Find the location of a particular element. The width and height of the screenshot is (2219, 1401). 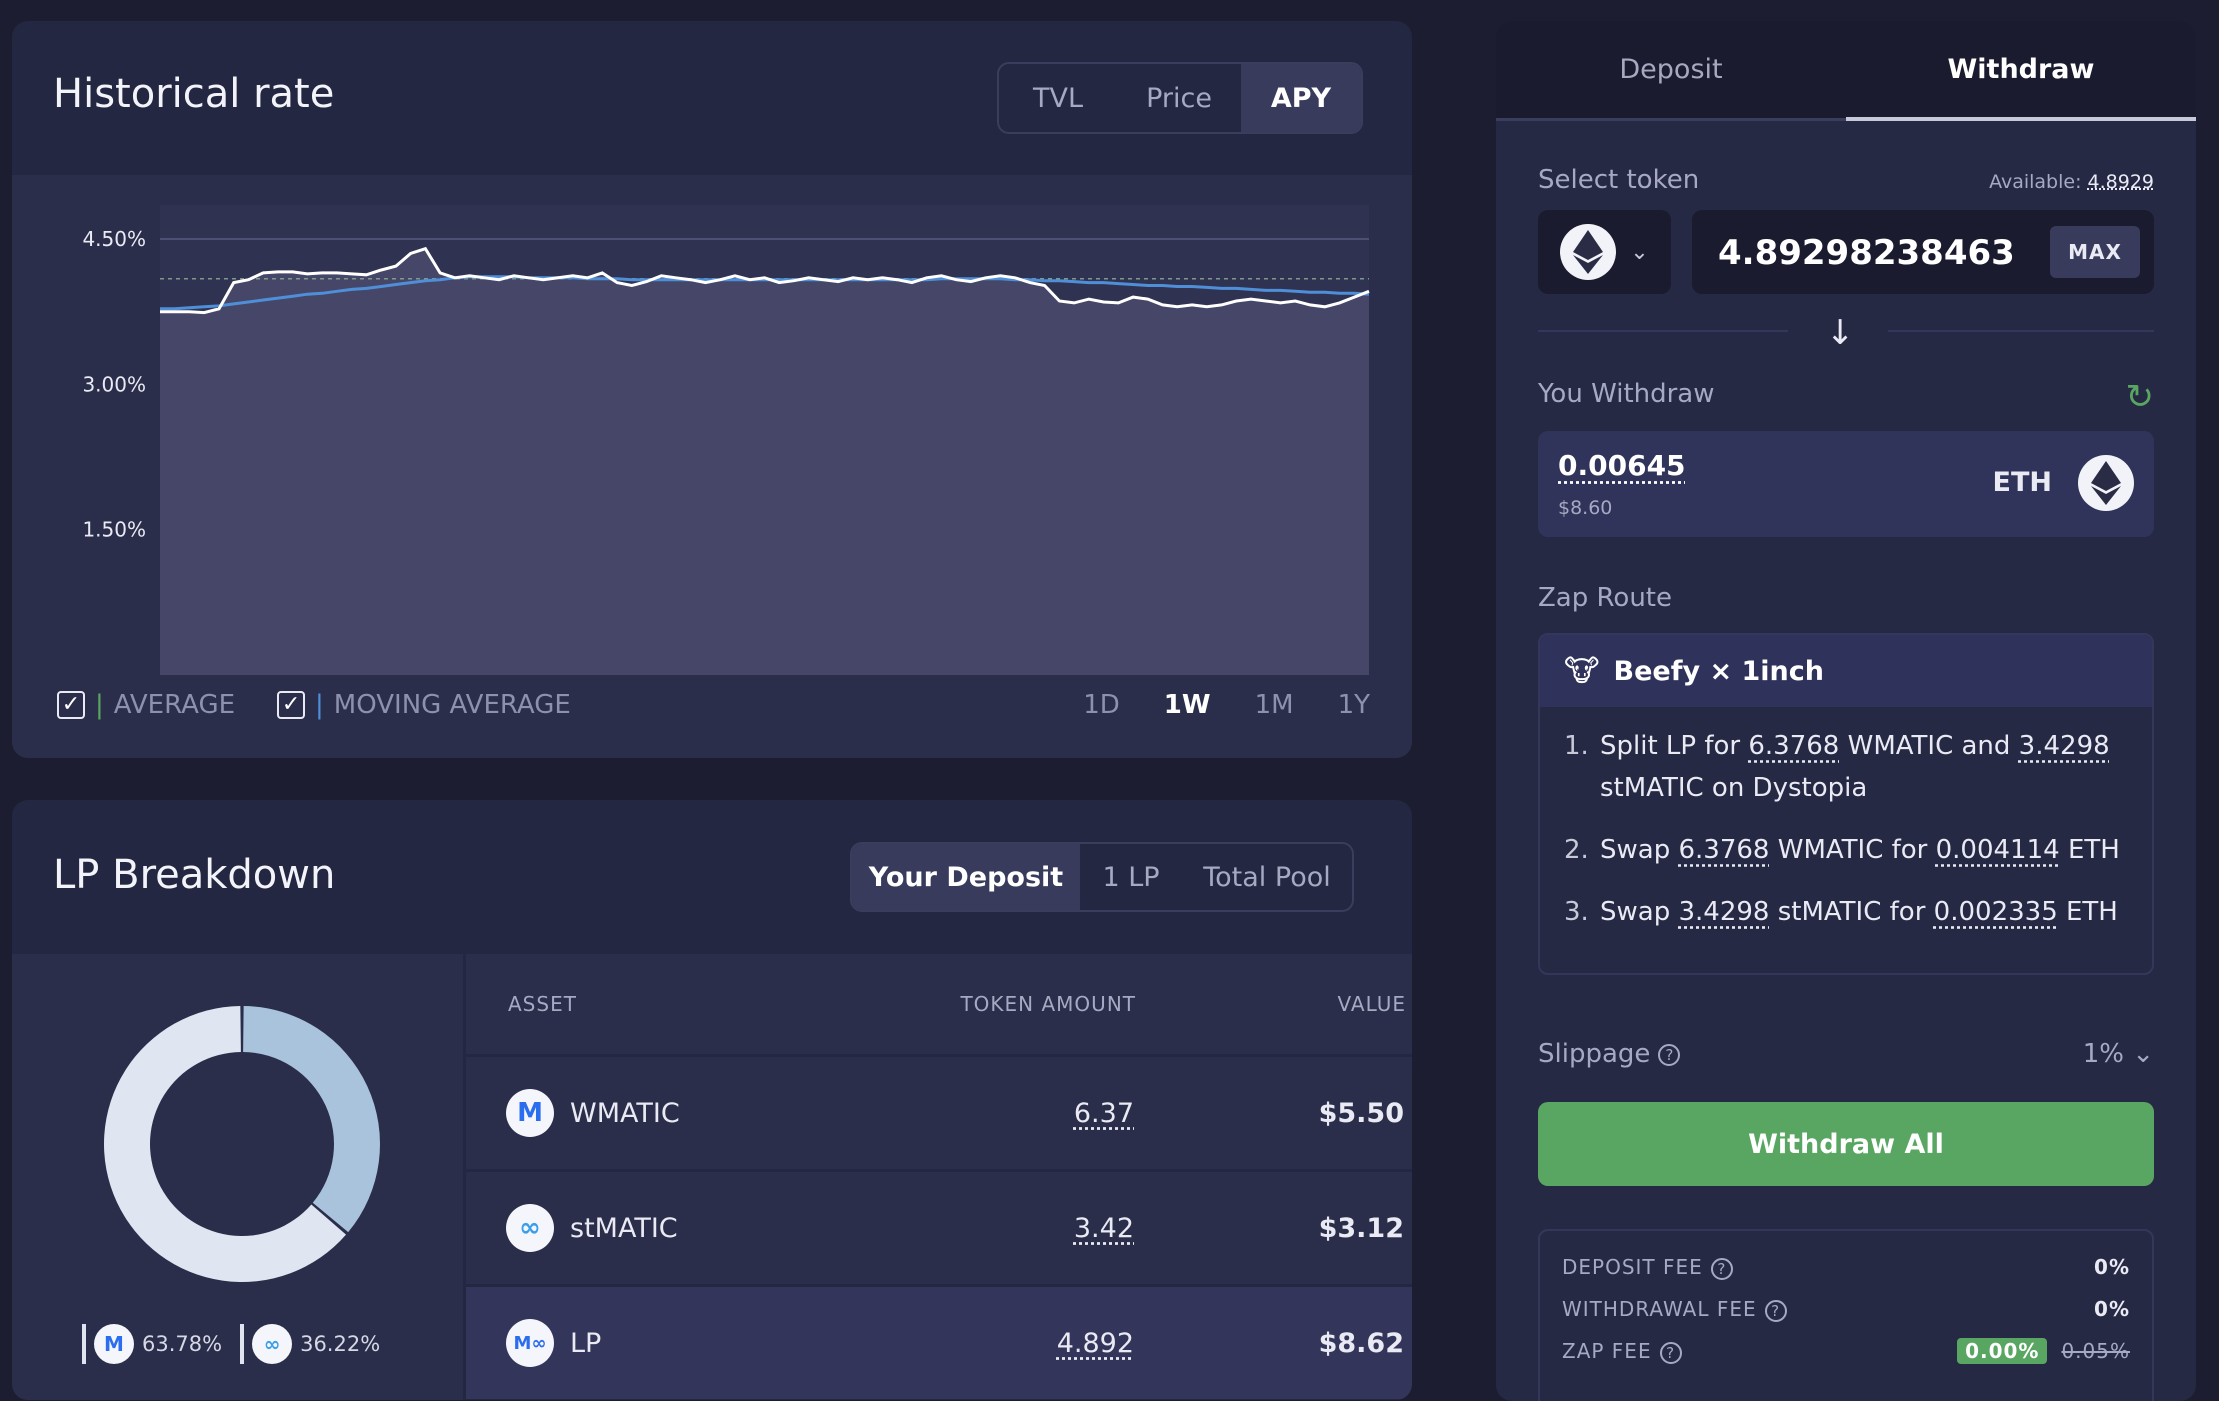

zap-provider: Beefy × 1inch is located at coordinates (1718, 671).